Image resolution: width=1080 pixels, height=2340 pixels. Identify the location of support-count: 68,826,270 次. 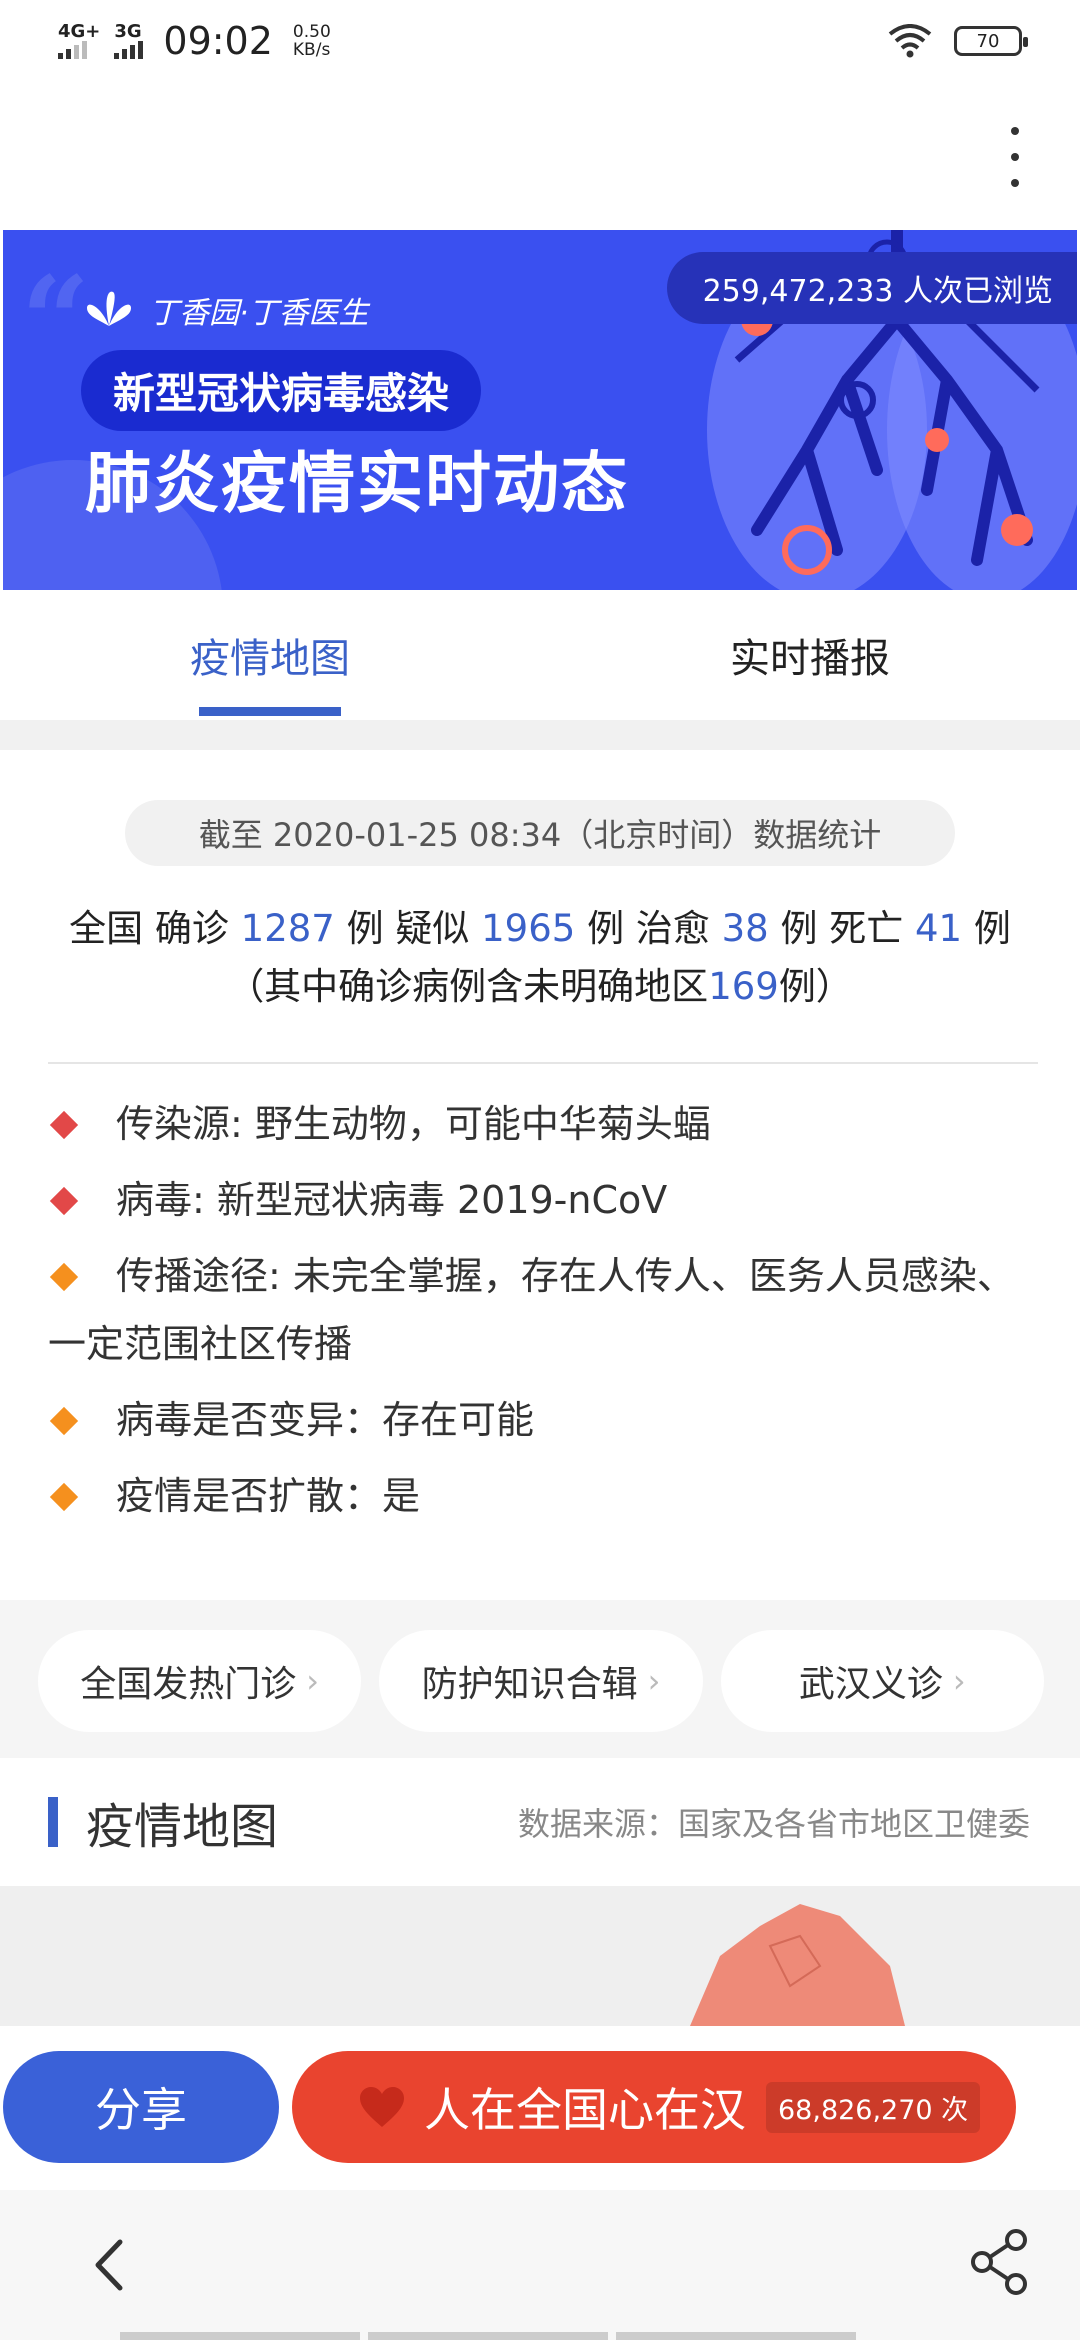
(873, 2107).